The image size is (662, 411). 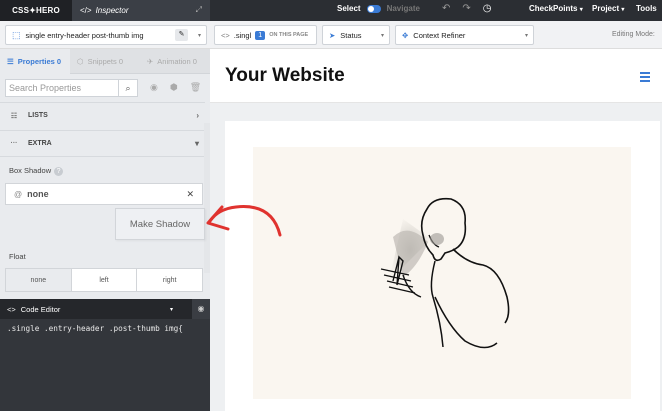 What do you see at coordinates (195, 87) in the screenshot?
I see `trash-icon: 🗑` at bounding box center [195, 87].